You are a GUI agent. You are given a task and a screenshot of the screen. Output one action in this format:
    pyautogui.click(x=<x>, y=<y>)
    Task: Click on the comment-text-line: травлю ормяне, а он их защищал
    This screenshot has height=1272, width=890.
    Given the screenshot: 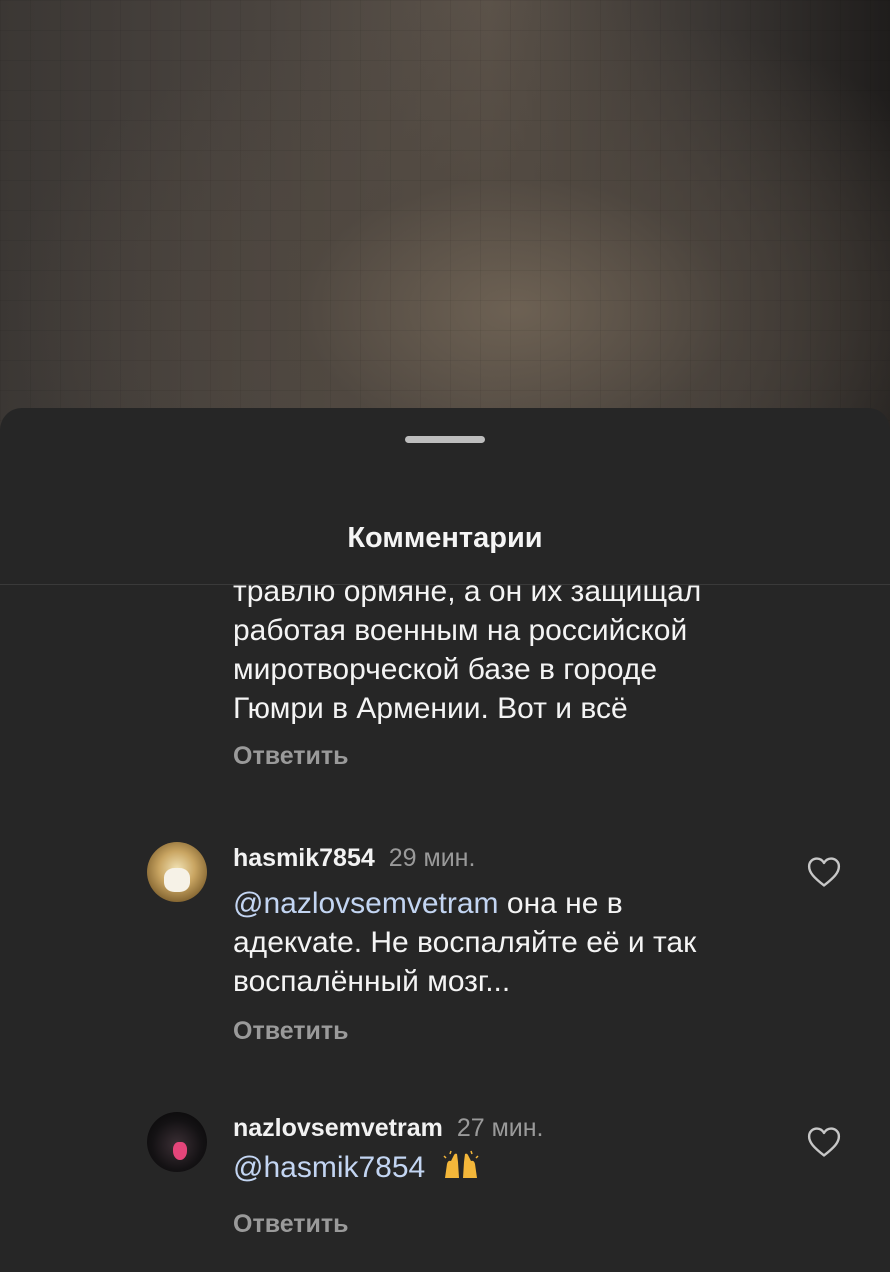 What is the action you would take?
    pyautogui.click(x=467, y=596)
    